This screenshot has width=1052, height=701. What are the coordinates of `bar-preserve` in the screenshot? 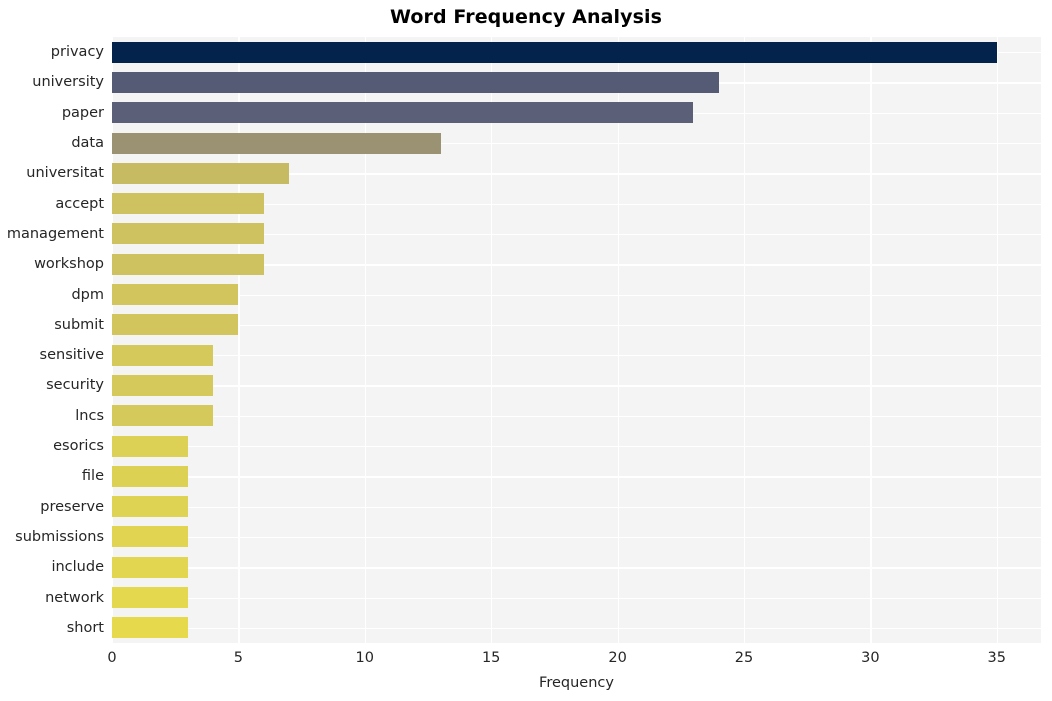 It's located at (150, 507).